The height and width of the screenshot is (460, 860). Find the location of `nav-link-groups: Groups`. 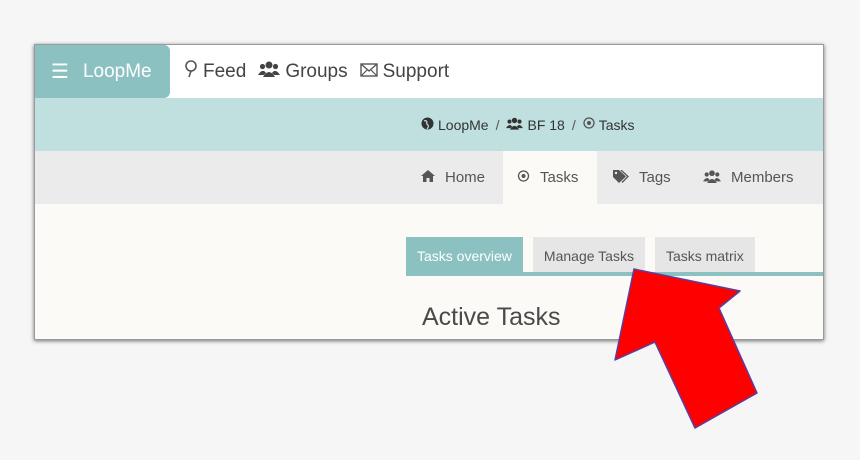

nav-link-groups: Groups is located at coordinates (303, 71).